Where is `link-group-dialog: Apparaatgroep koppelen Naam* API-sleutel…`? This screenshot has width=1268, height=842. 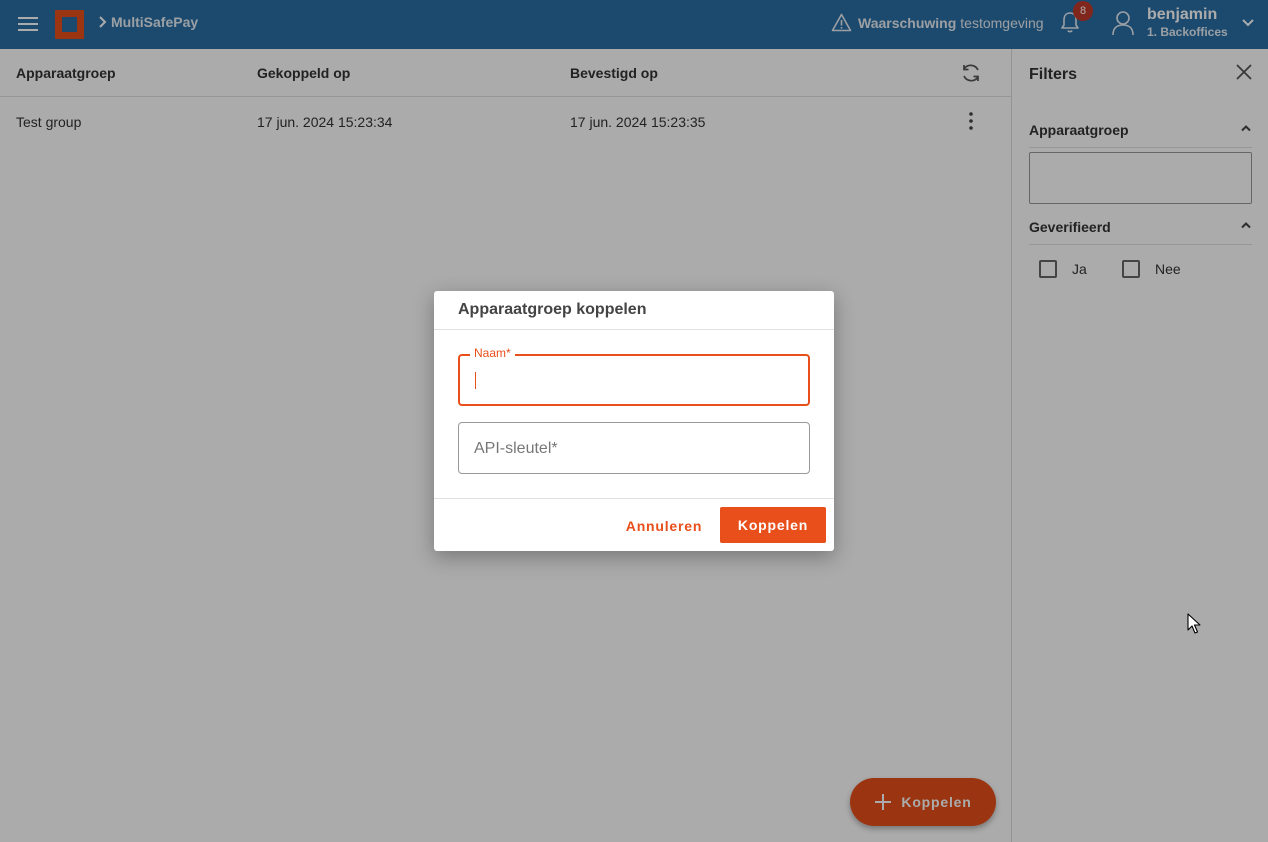 link-group-dialog: Apparaatgroep koppelen Naam* API-sleutel… is located at coordinates (634, 421).